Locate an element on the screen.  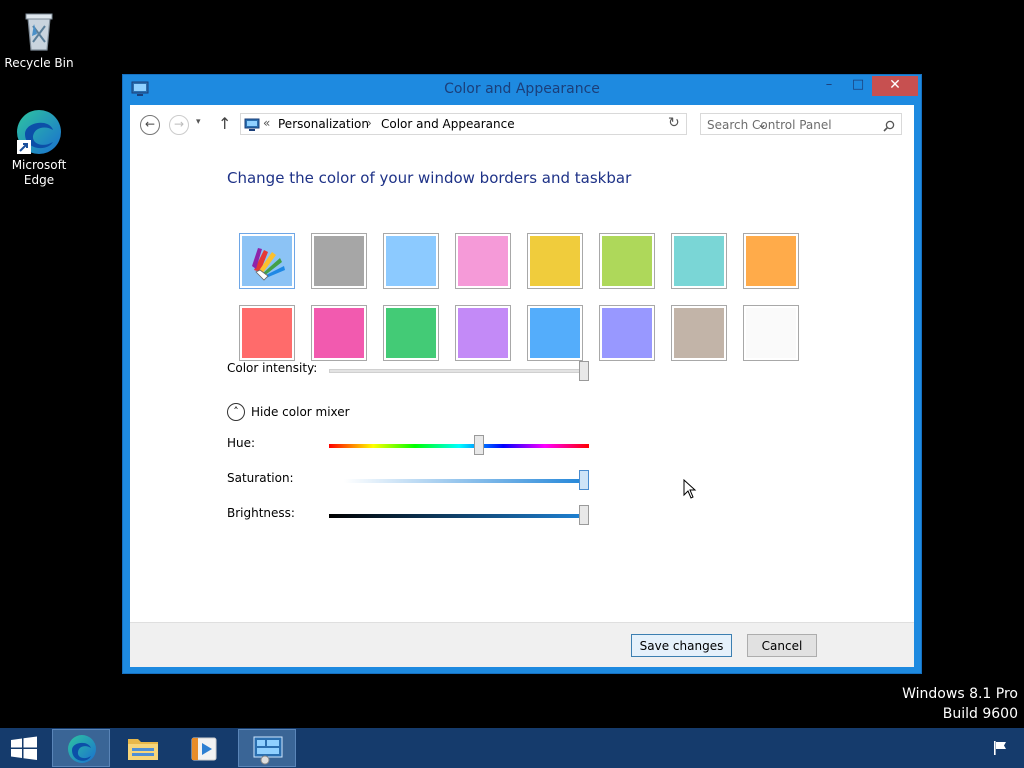
color-swatch-light-blue is located at coordinates (411, 261).